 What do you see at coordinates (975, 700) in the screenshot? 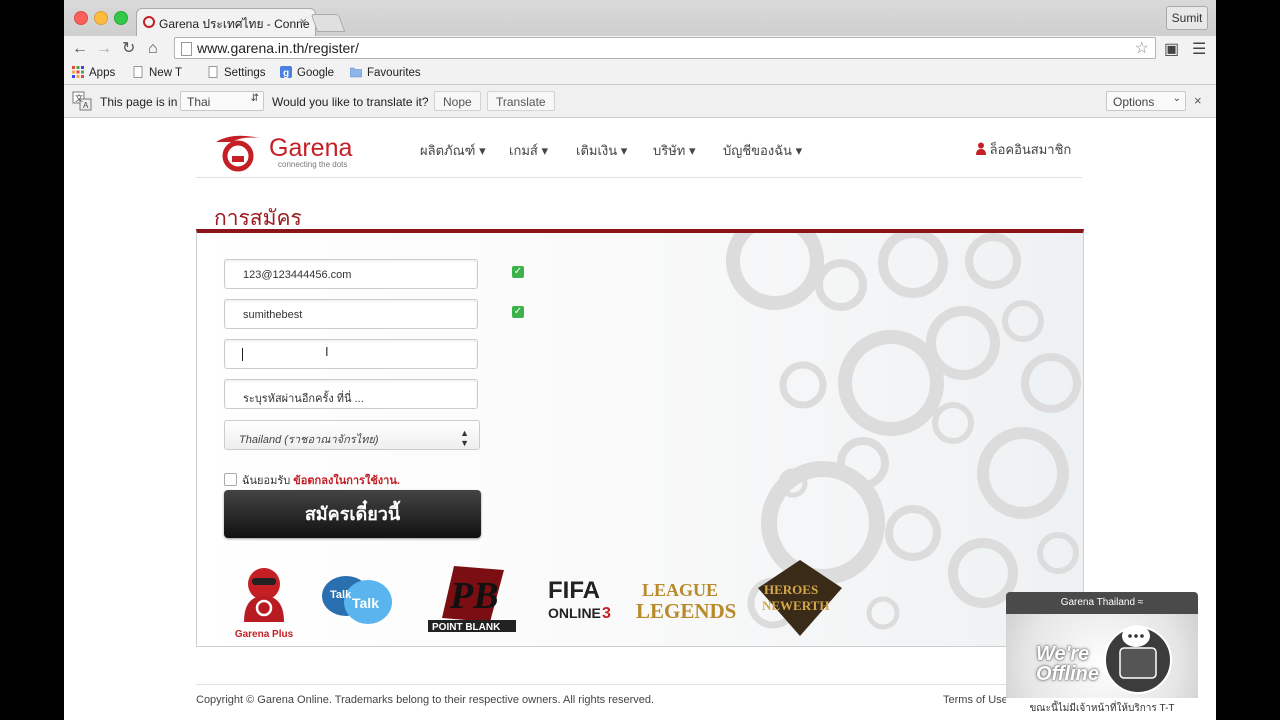
I see `terms-of-use-link: Terms of Use` at bounding box center [975, 700].